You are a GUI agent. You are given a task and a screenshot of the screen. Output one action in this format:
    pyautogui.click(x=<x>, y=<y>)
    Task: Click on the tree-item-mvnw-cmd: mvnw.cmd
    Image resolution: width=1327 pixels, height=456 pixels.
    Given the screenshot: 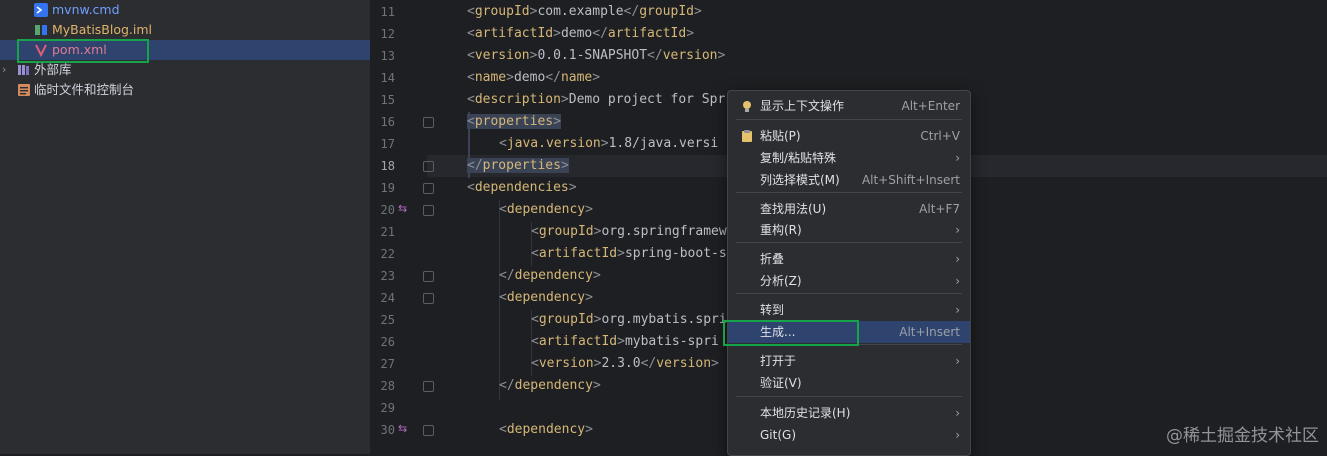 What is the action you would take?
    pyautogui.click(x=185, y=10)
    